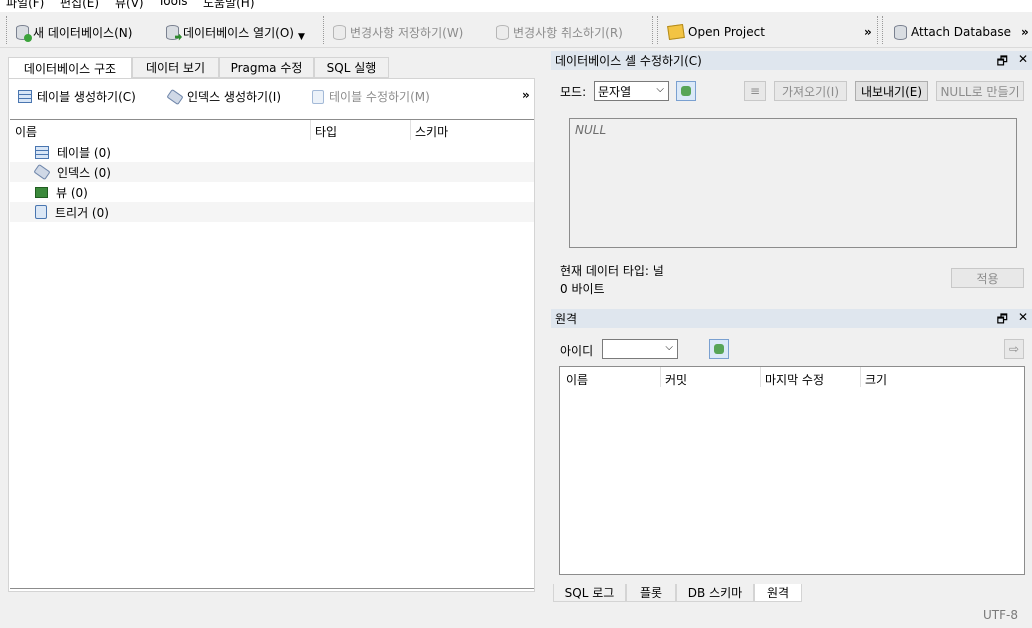 This screenshot has height=628, width=1032. I want to click on project-icon, so click(676, 32).